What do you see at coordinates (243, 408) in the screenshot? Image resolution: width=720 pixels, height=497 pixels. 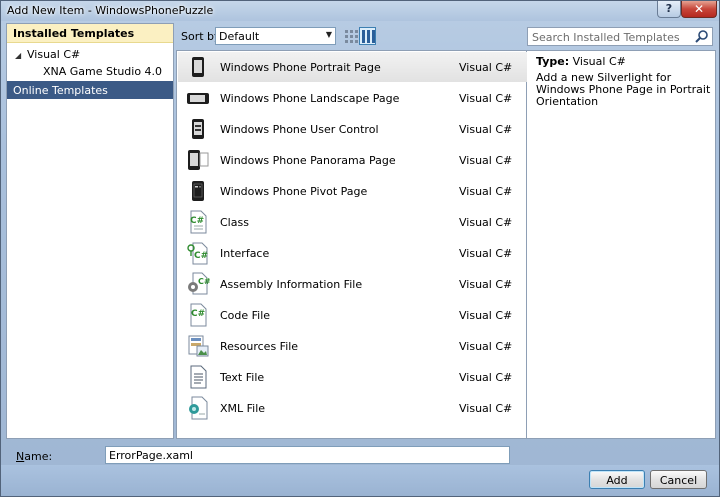 I see `template-name: XML File` at bounding box center [243, 408].